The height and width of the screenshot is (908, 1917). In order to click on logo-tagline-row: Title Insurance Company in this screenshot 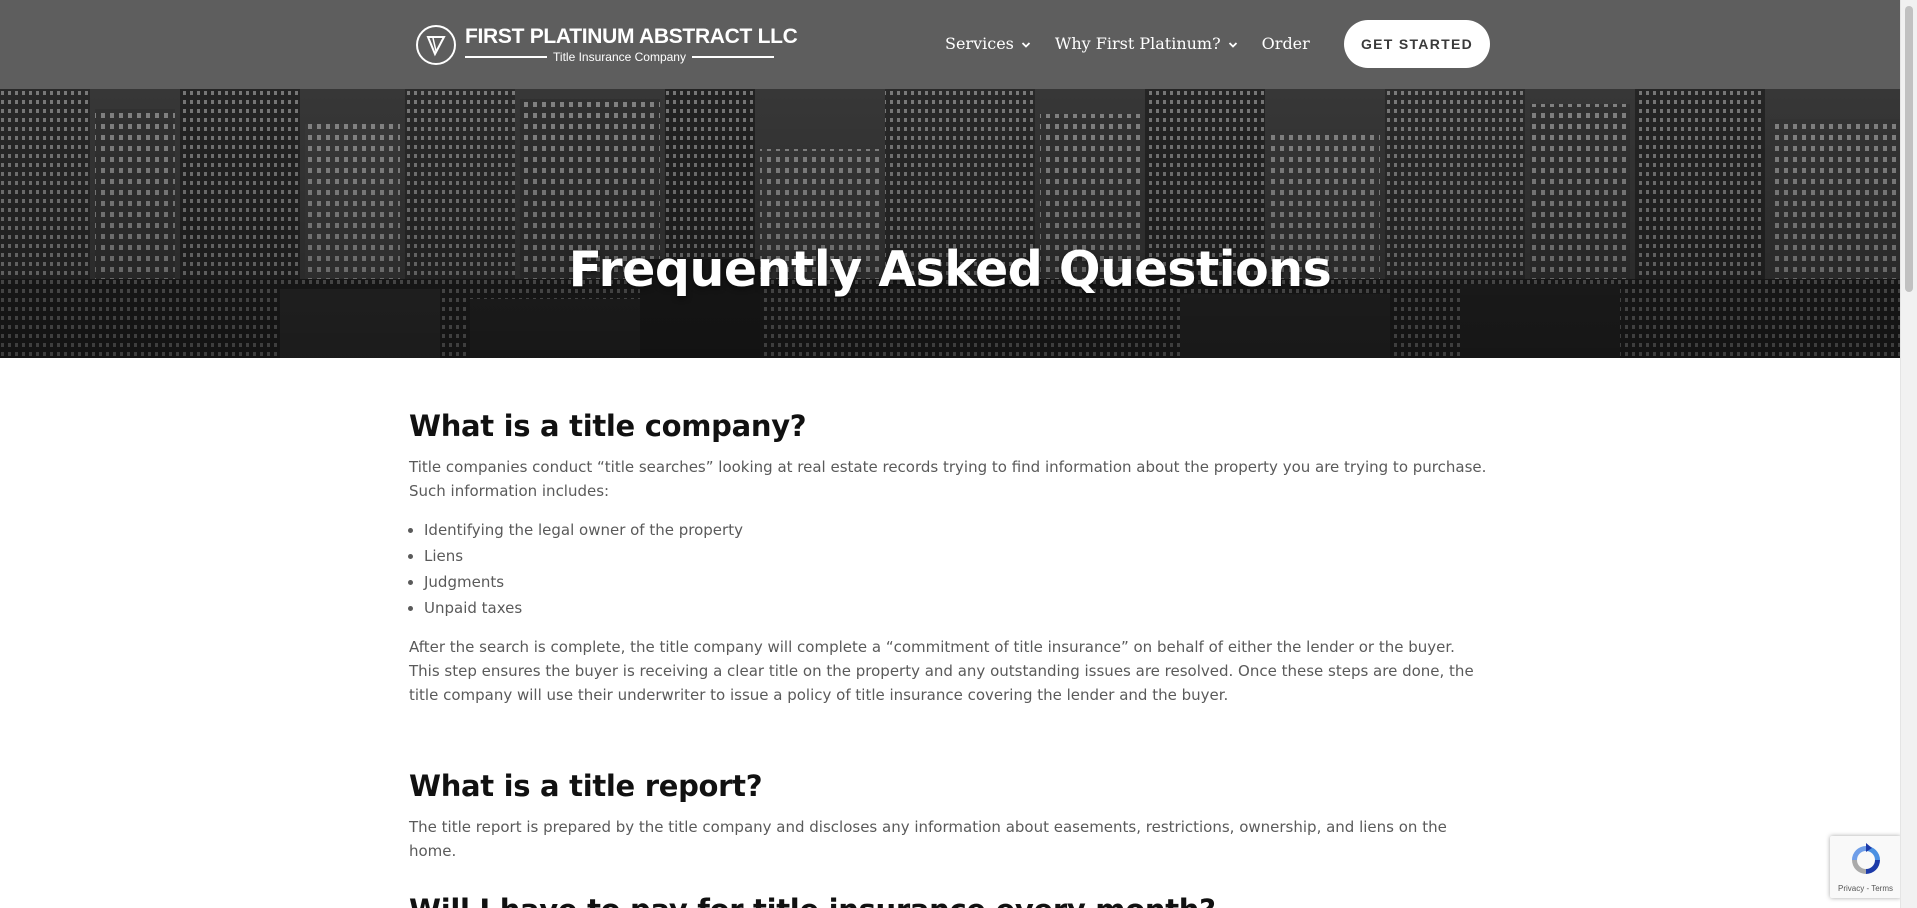, I will do `click(620, 57)`.